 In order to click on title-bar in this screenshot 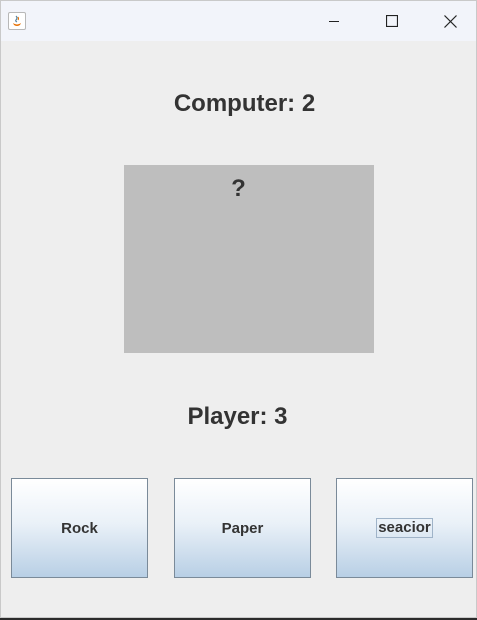, I will do `click(238, 21)`.